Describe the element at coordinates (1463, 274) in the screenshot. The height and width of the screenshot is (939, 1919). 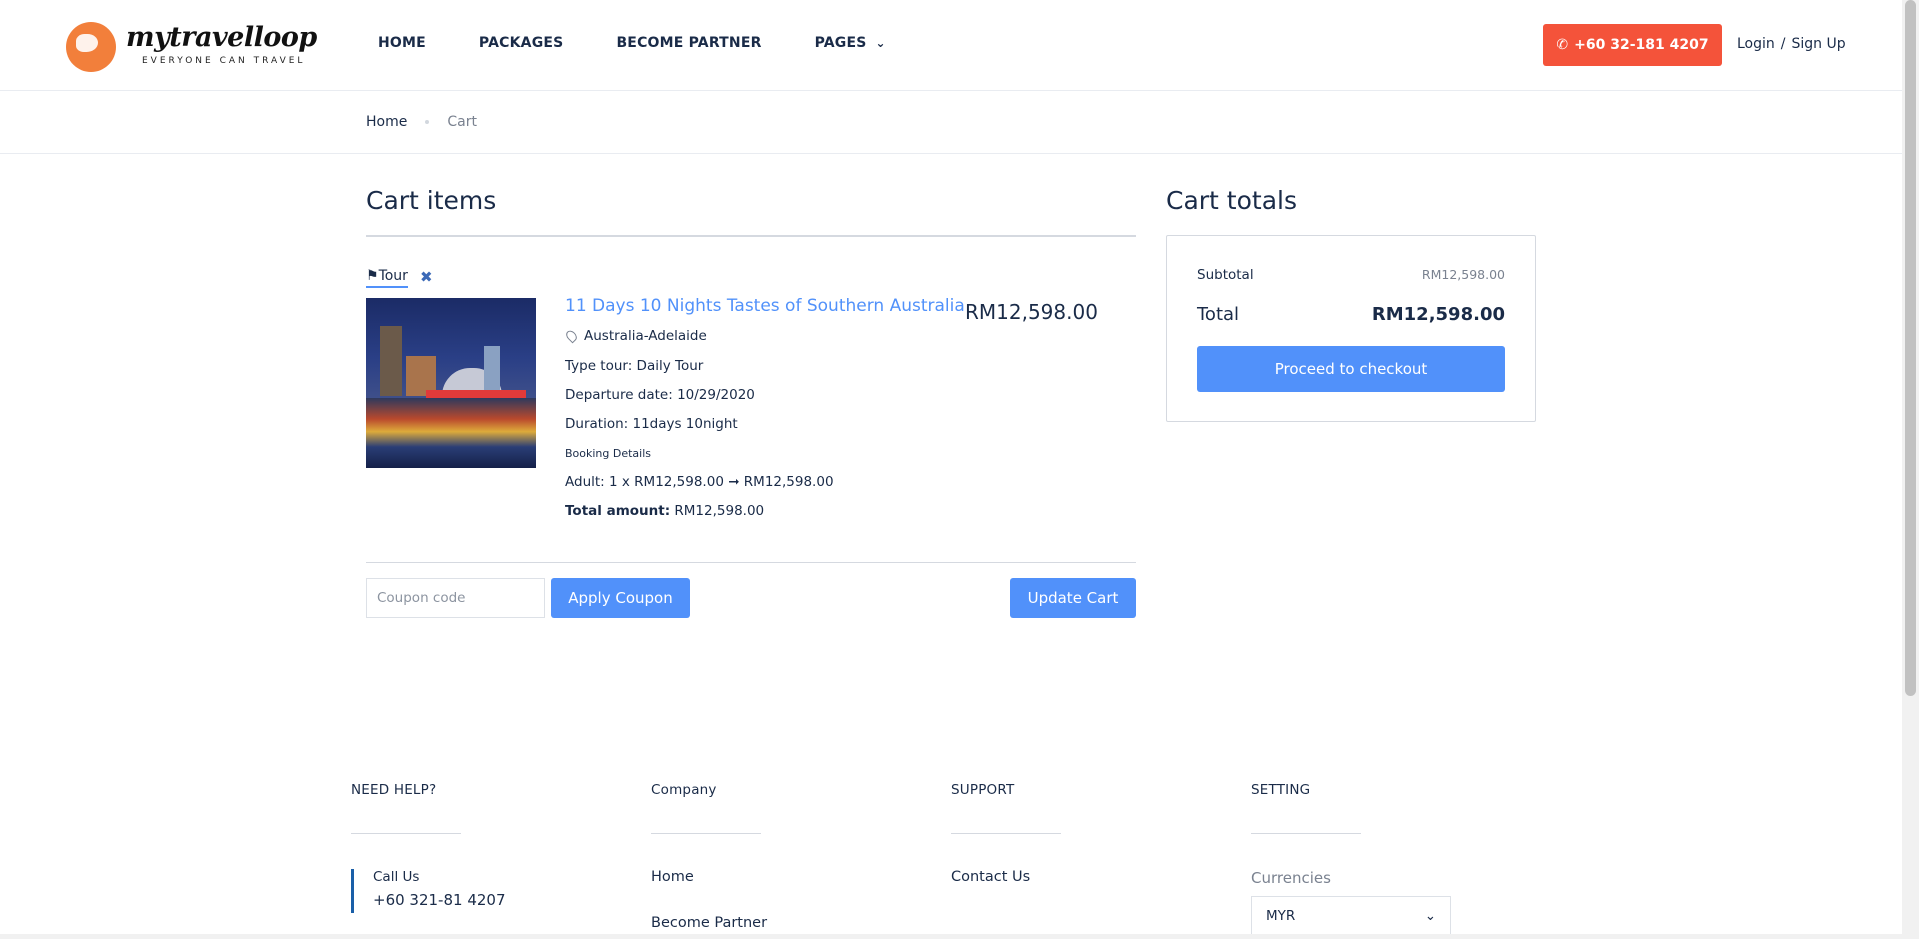
I see `subtotal-value: RM12,598.00` at that location.